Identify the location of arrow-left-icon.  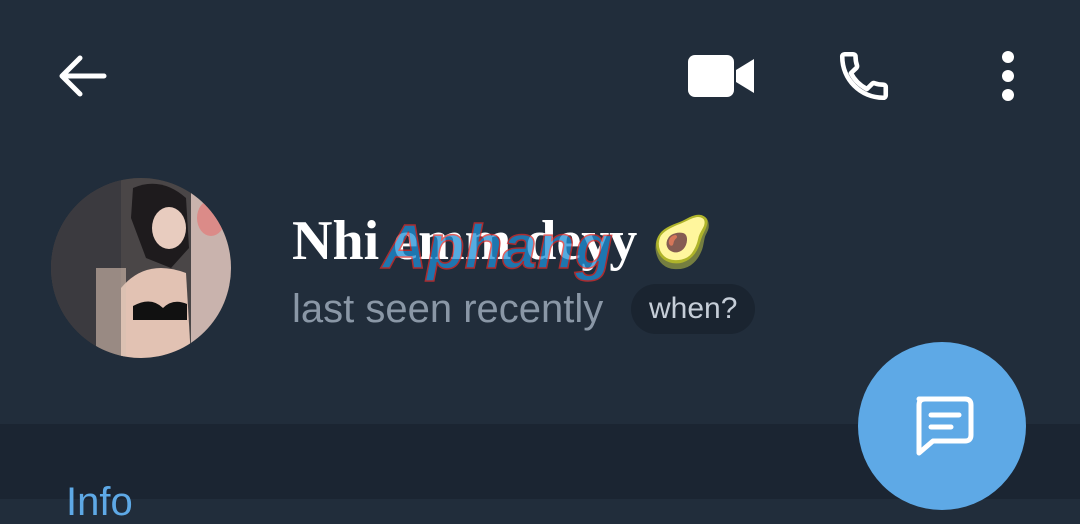
(83, 76).